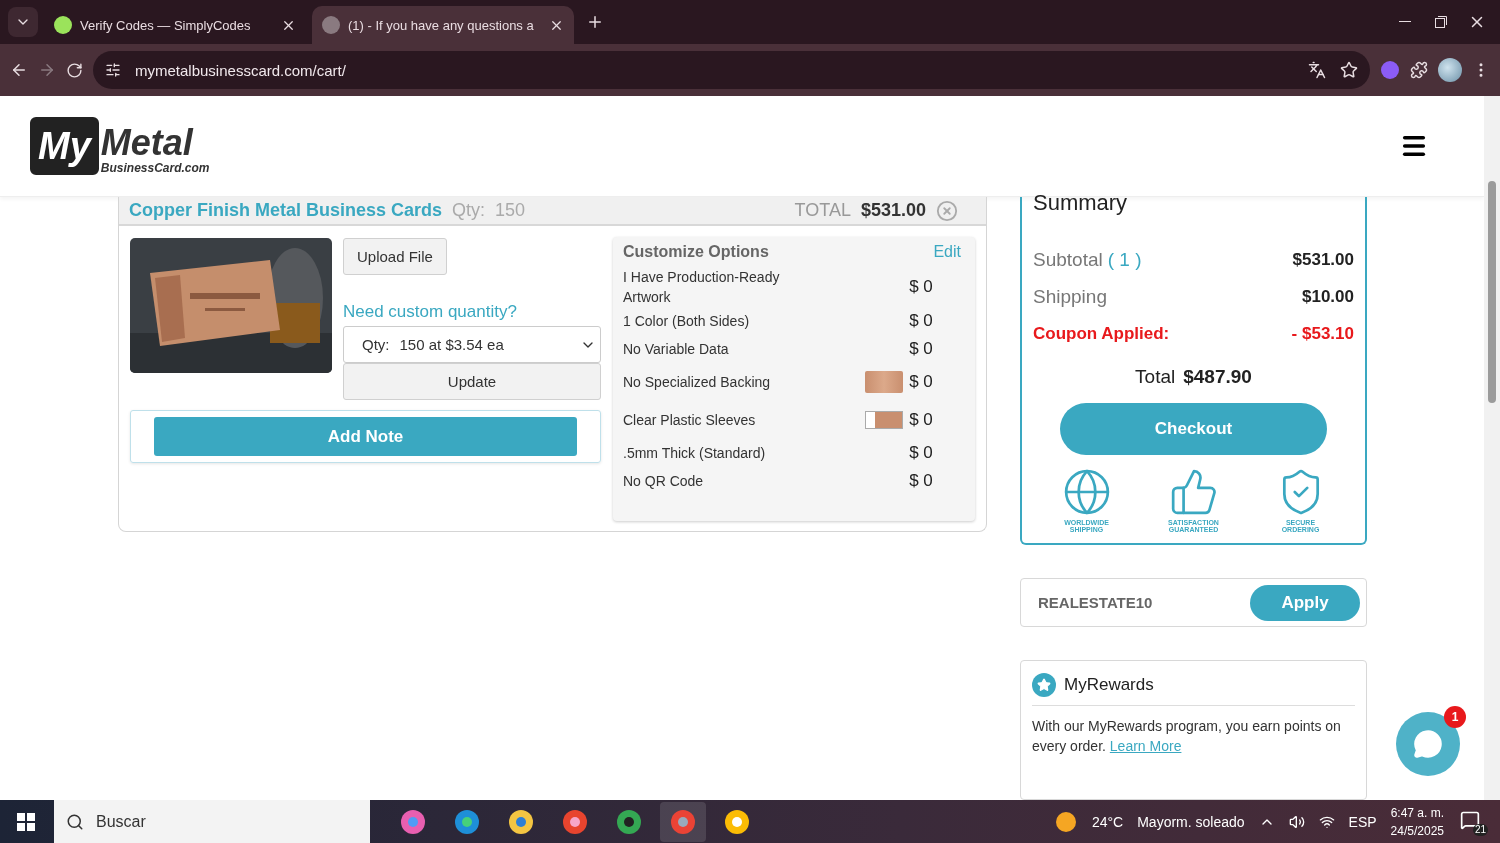 The height and width of the screenshot is (843, 1500). What do you see at coordinates (1441, 22) in the screenshot?
I see `restore-icon` at bounding box center [1441, 22].